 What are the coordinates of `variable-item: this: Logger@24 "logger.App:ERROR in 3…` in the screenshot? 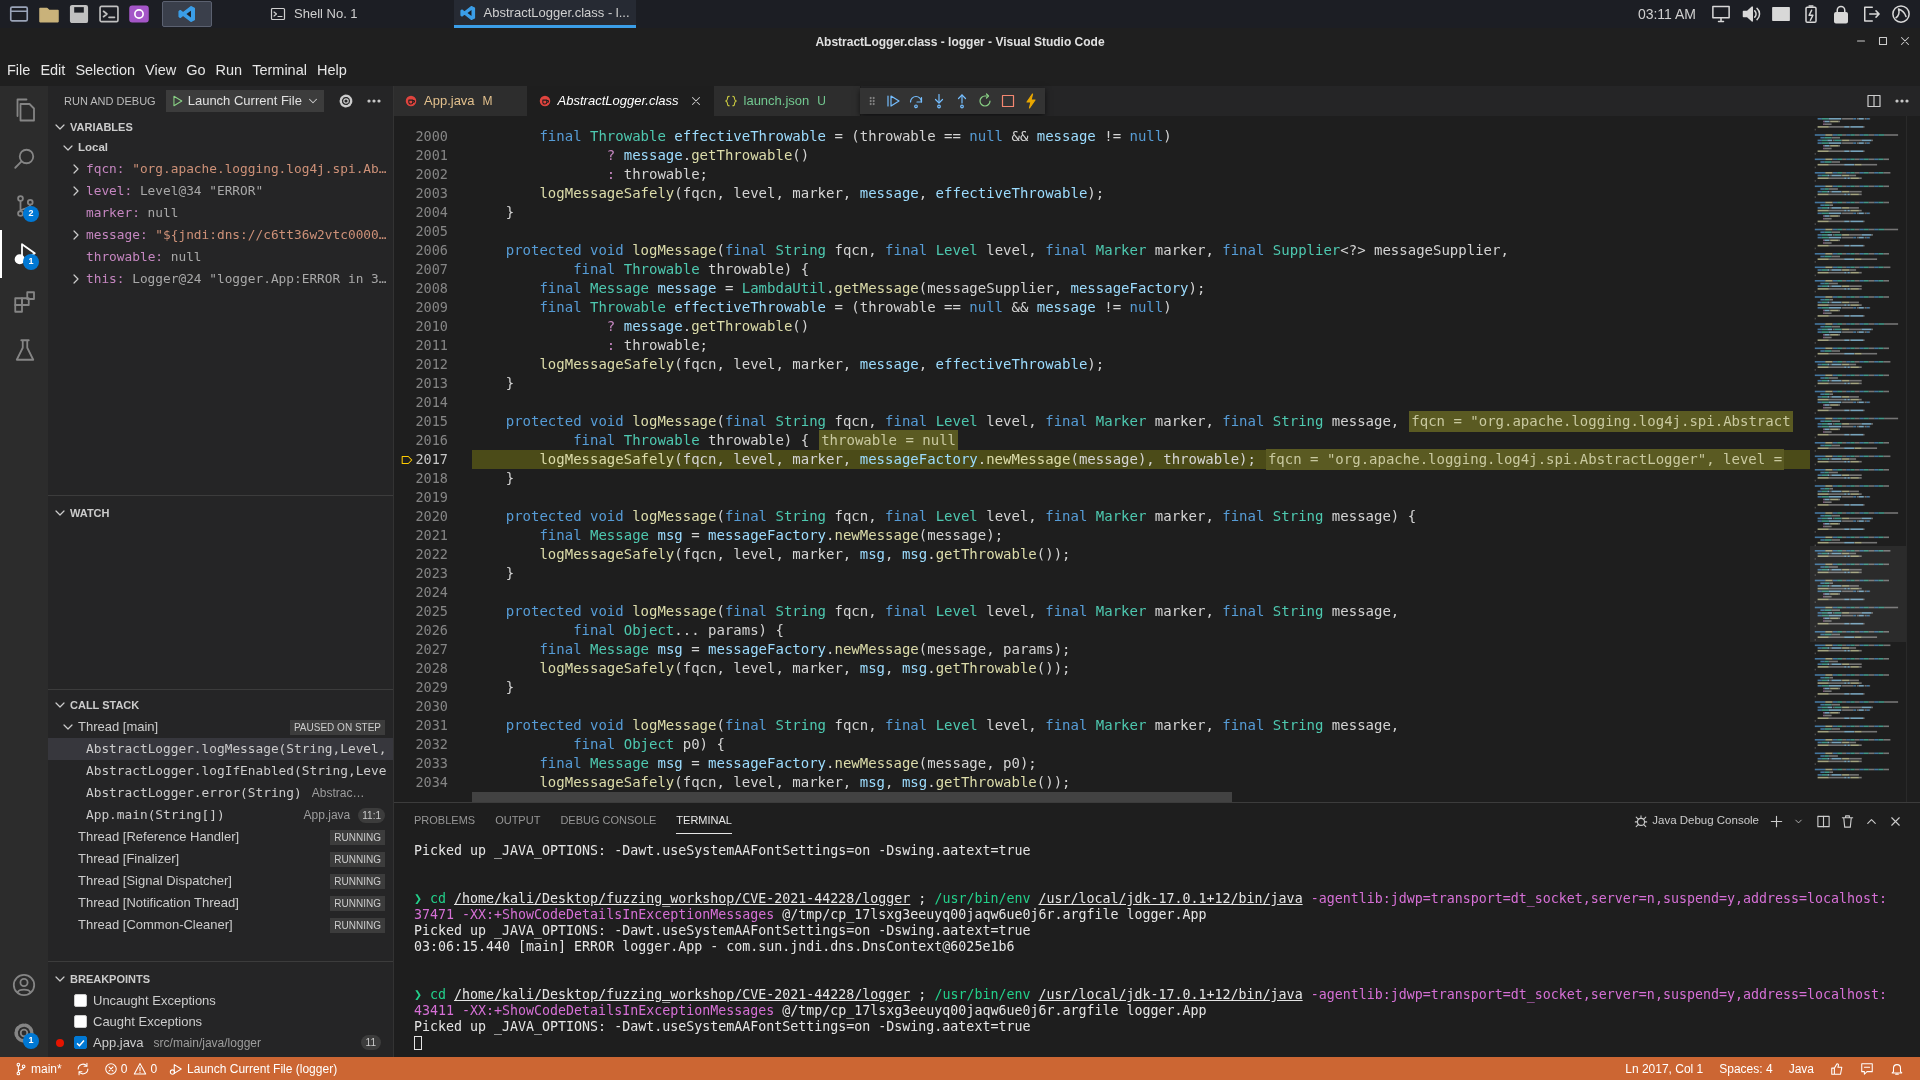 It's located at (236, 279).